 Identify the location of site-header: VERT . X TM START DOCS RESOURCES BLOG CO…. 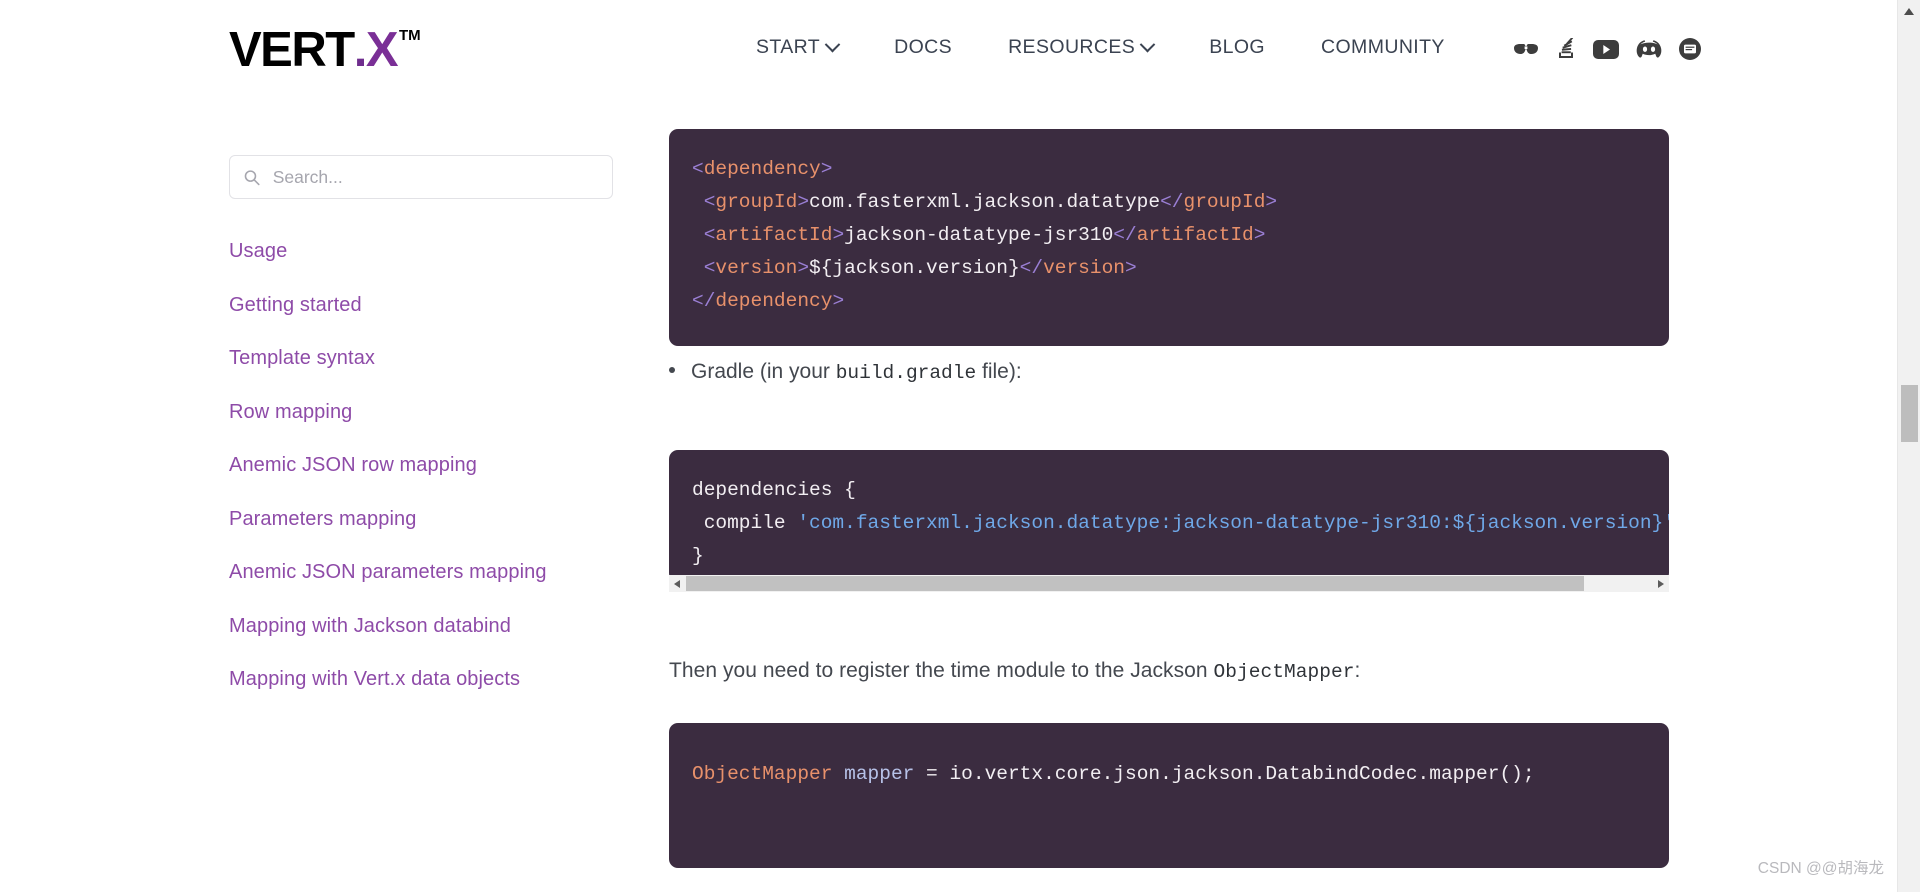
(948, 53).